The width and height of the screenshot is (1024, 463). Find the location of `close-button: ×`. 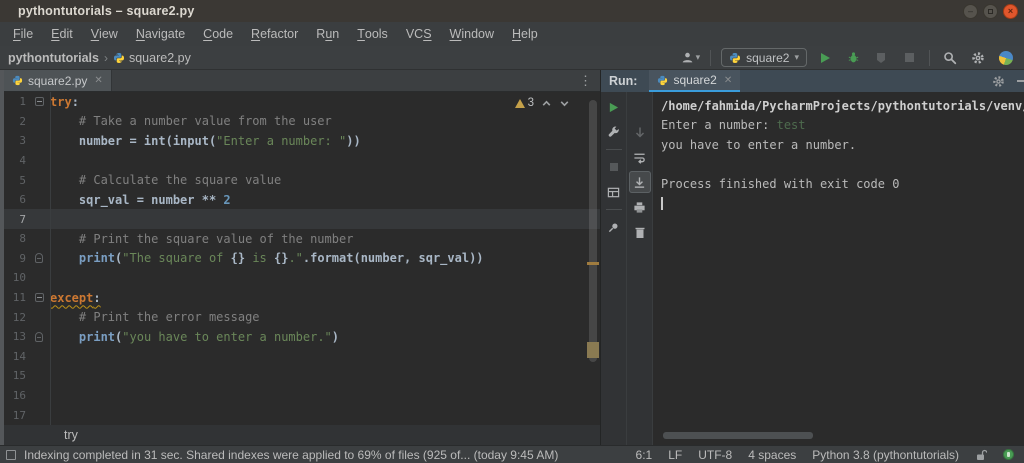

close-button: × is located at coordinates (1010, 11).